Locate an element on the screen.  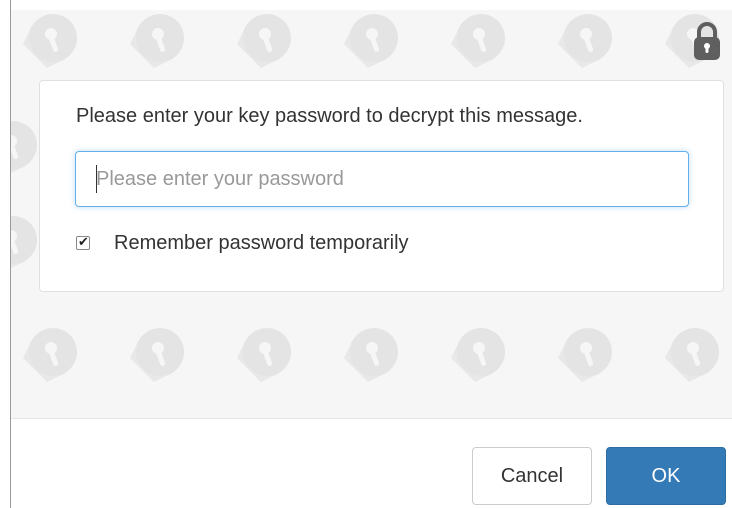
checkmark-icon: ✔ is located at coordinates (83, 241).